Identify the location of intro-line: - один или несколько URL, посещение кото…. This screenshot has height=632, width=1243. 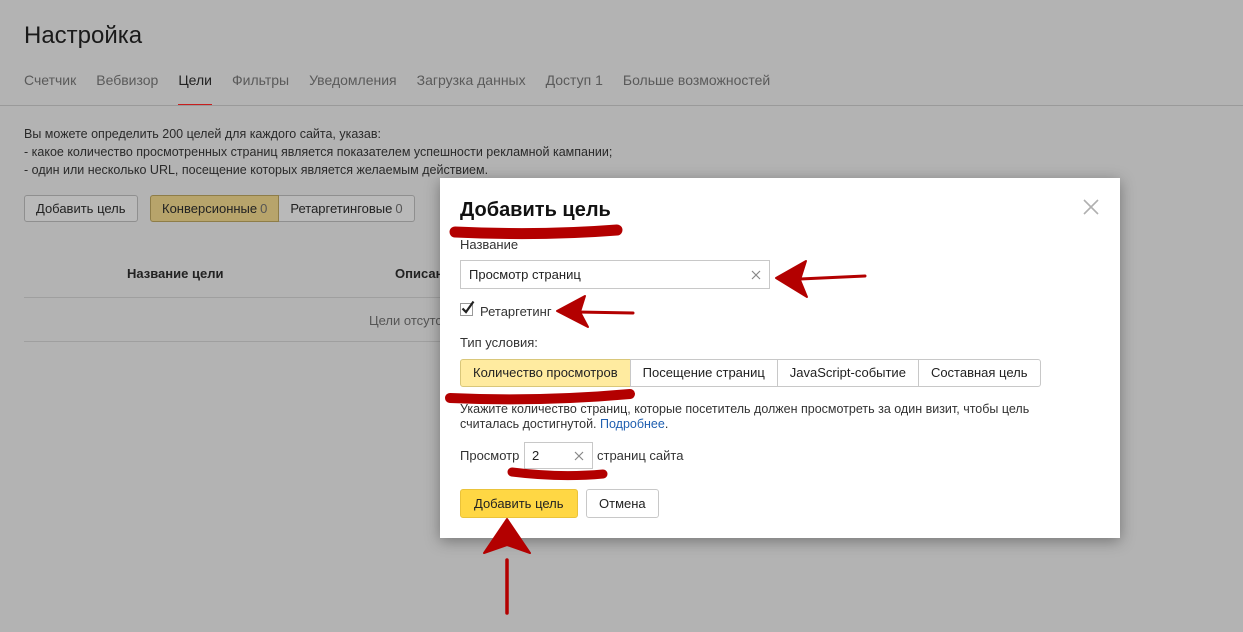
(256, 170).